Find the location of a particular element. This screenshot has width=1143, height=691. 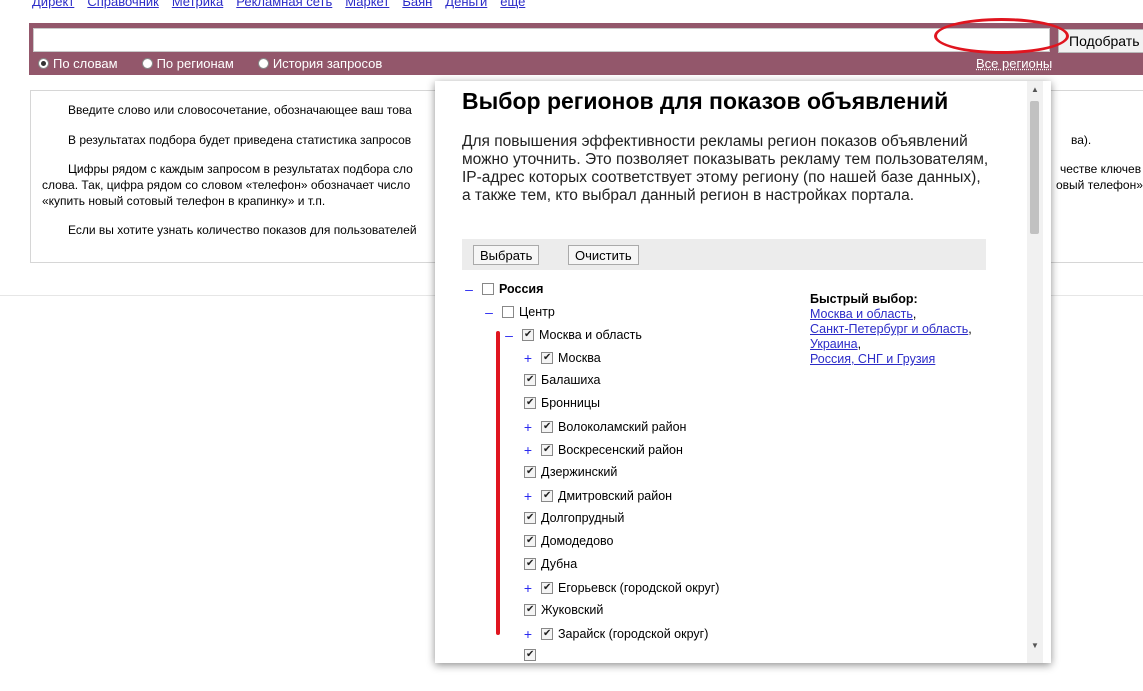

modal-toolbar: Выбрать Очистить is located at coordinates (724, 254).